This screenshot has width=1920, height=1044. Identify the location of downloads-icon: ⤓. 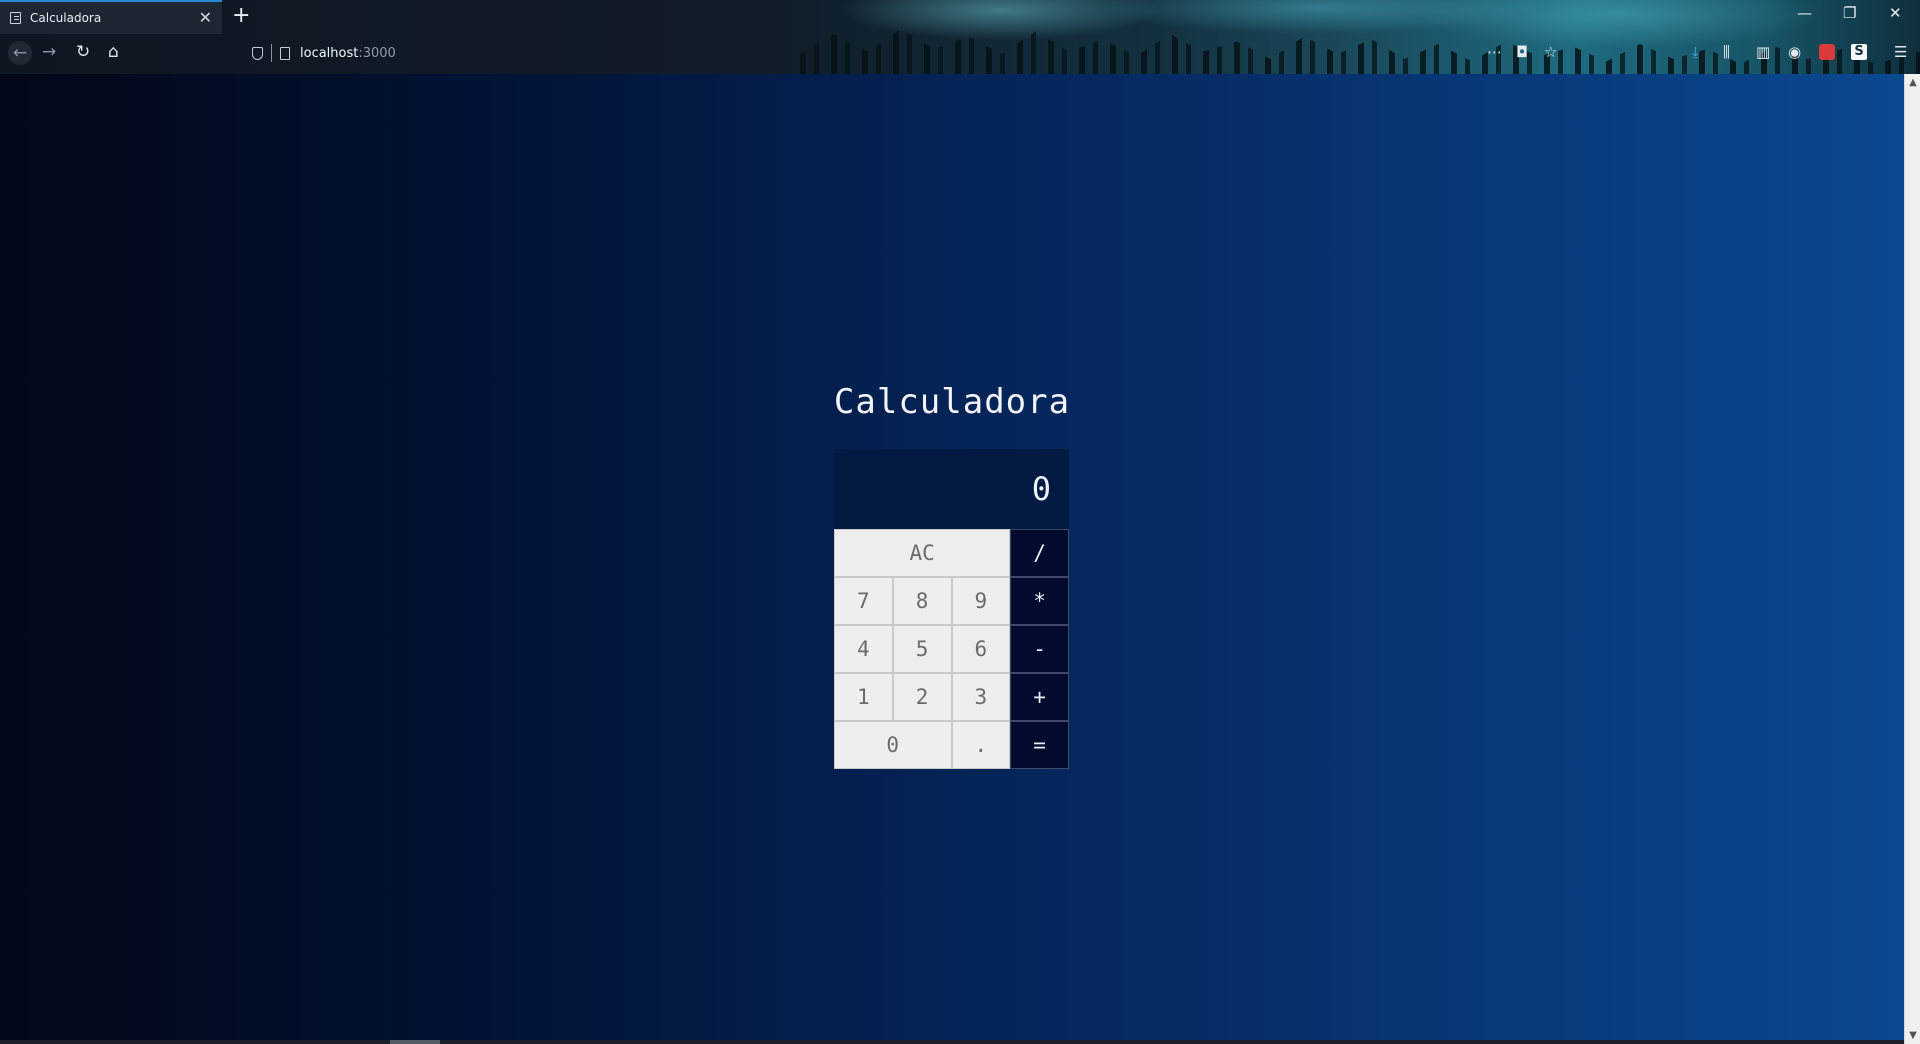
(1695, 52).